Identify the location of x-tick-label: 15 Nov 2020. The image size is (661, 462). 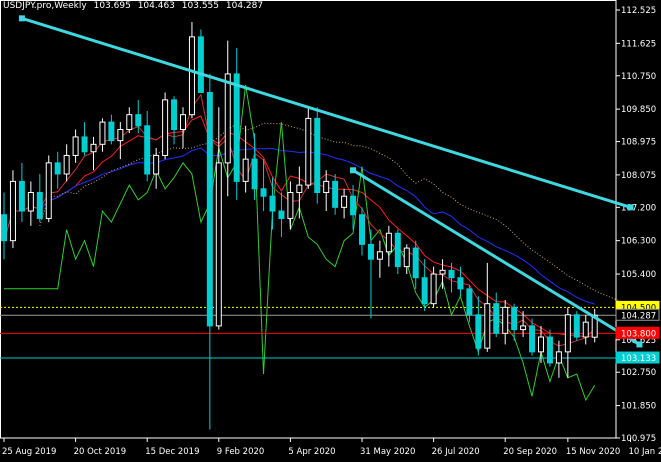
(593, 452).